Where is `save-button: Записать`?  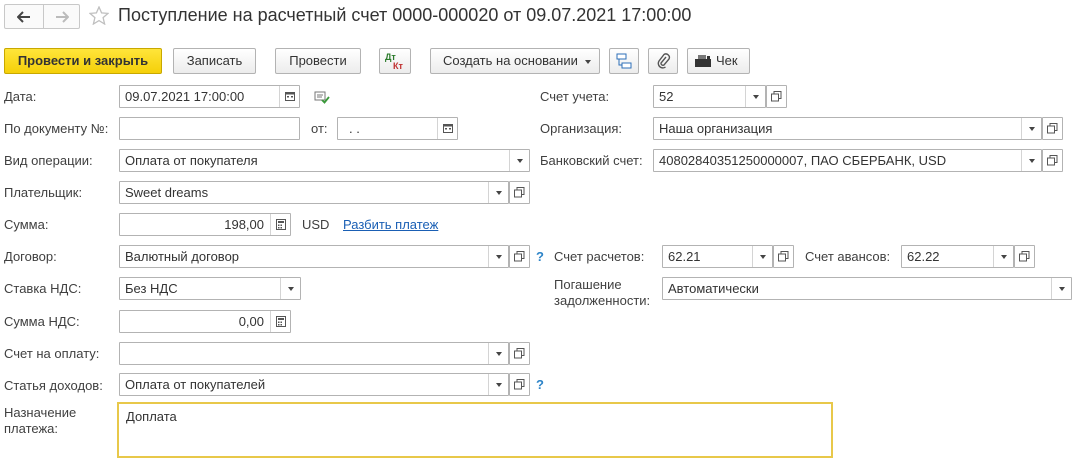
save-button: Записать is located at coordinates (214, 61).